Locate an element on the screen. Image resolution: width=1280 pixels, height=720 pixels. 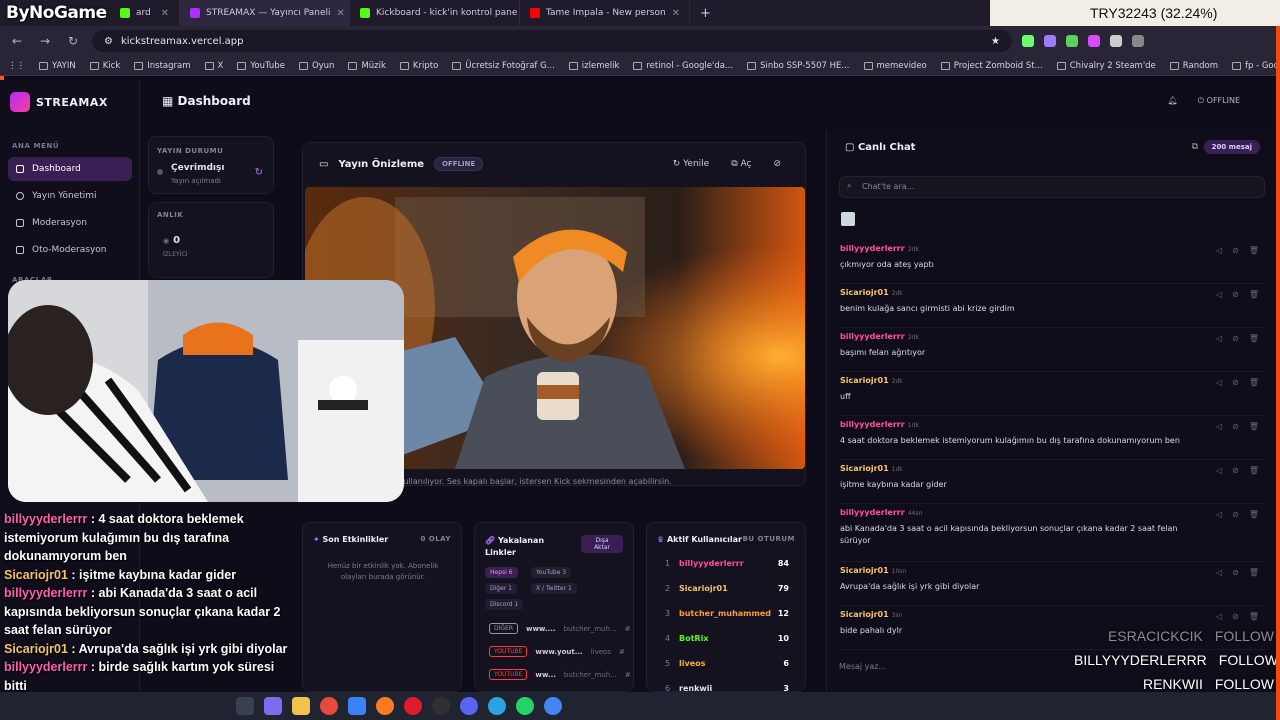
user-row: 4 BotRix 10 is located at coordinates (727, 638).